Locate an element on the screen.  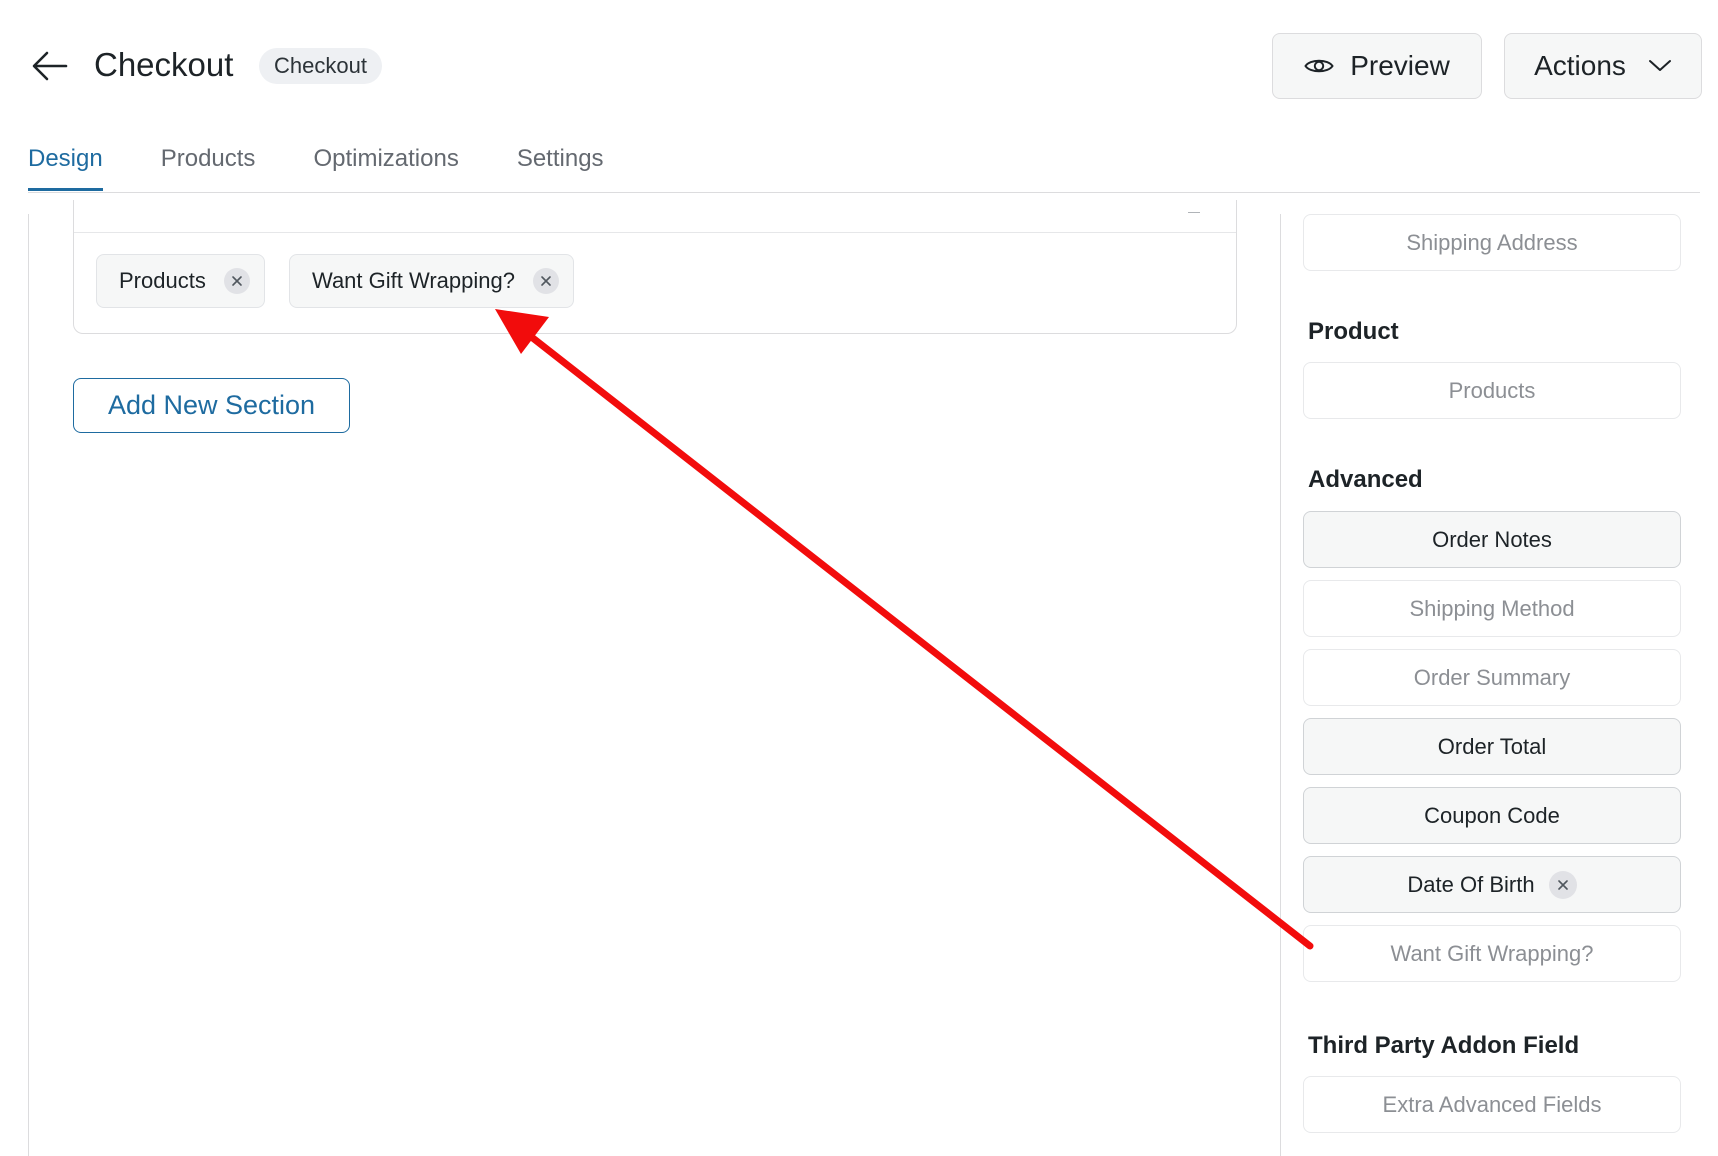
field-order-summary: Order Summary is located at coordinates (1492, 677).